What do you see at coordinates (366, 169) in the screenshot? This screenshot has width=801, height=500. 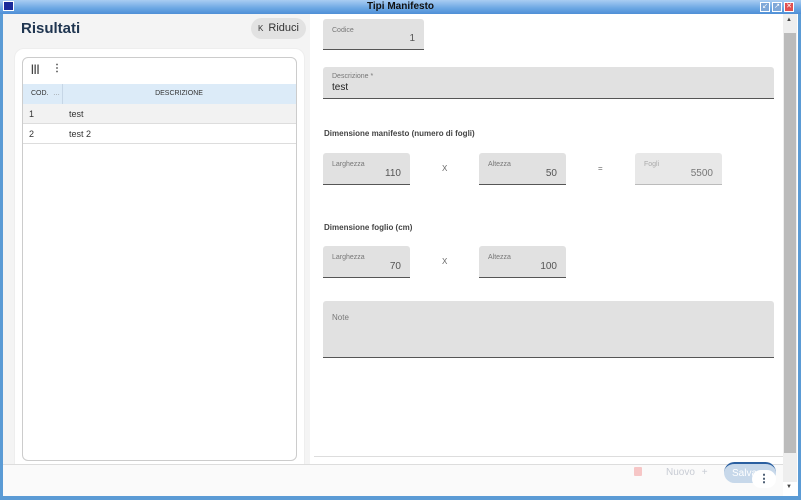 I see `manifesto-larghezza-field: Larghezza 110` at bounding box center [366, 169].